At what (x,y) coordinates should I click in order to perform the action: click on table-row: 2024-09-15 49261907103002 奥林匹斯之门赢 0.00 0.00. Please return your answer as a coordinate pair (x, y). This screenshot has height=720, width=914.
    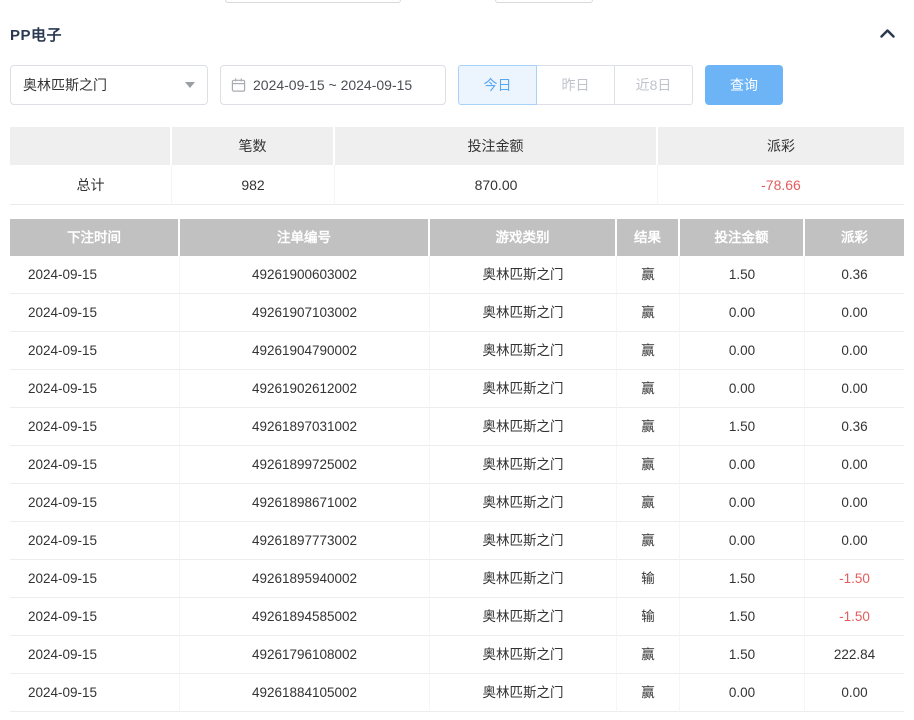
    Looking at the image, I should click on (457, 313).